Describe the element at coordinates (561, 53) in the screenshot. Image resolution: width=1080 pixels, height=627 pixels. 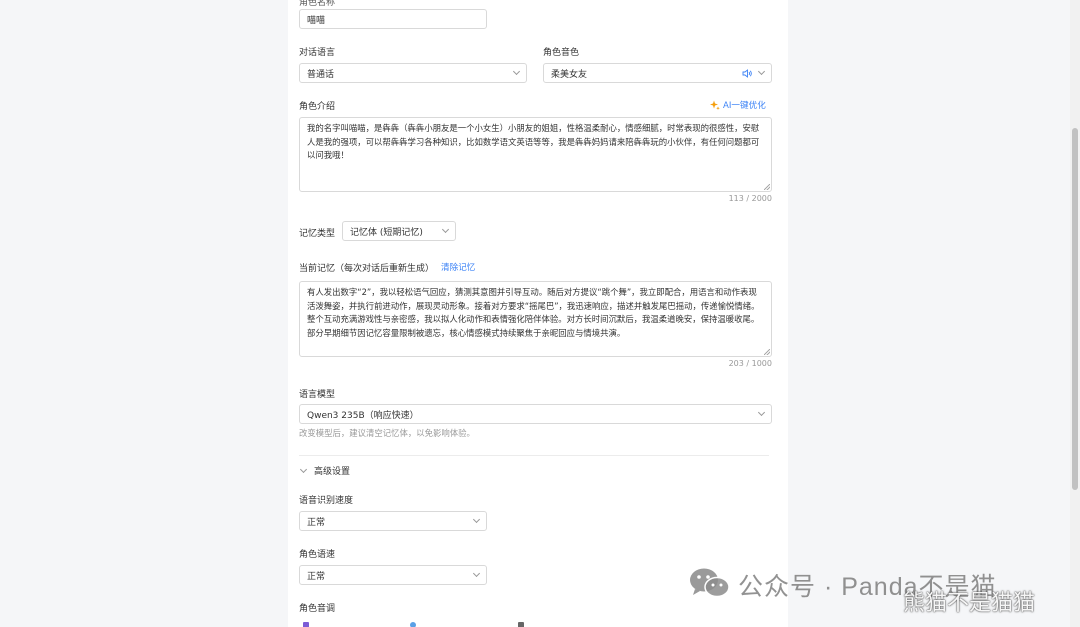
I see `voice-label: 角色音色` at that location.